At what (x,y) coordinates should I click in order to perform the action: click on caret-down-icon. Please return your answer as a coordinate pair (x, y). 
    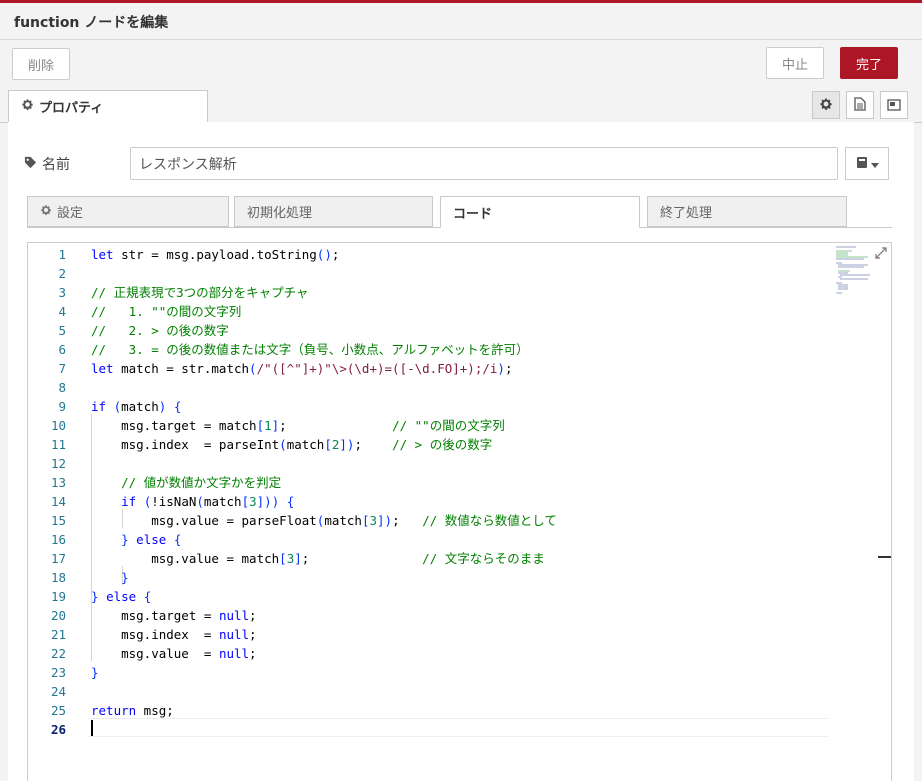
    Looking at the image, I should click on (874, 163).